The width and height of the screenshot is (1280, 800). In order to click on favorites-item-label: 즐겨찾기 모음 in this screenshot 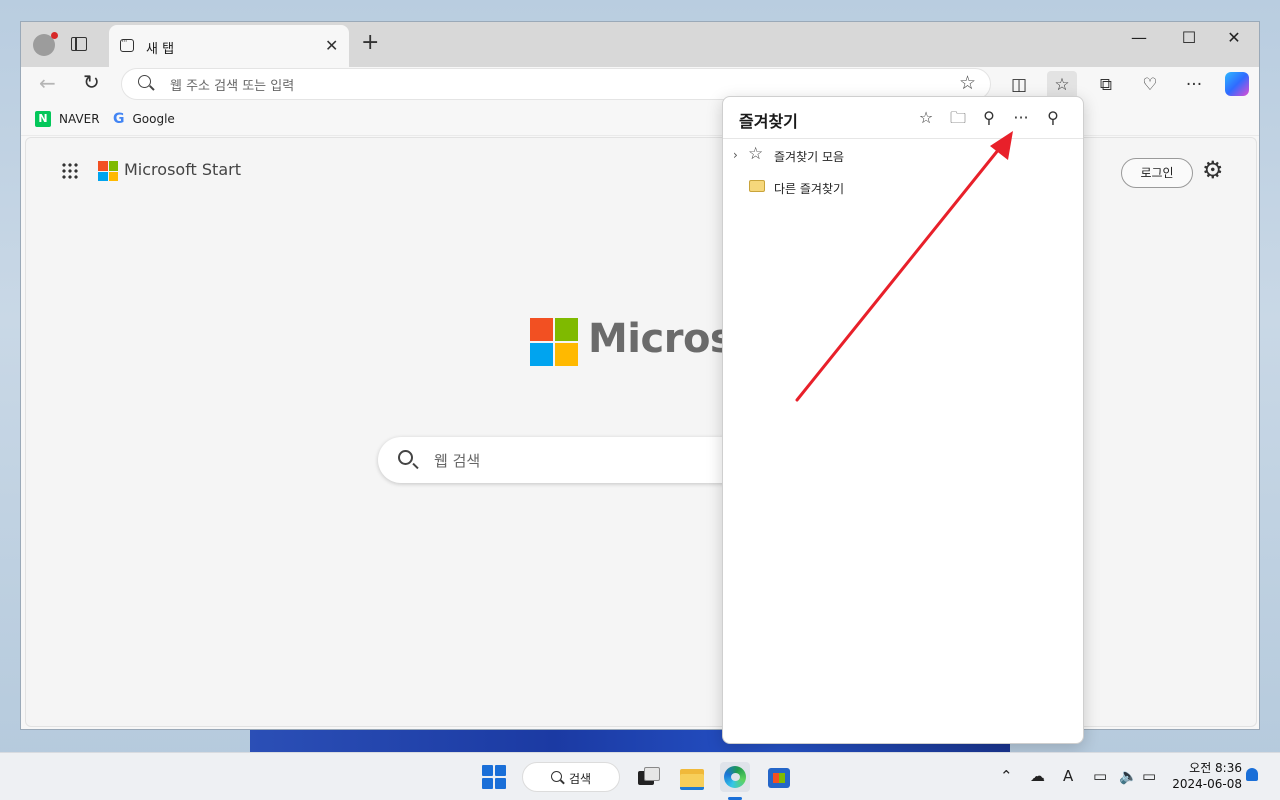, I will do `click(809, 157)`.